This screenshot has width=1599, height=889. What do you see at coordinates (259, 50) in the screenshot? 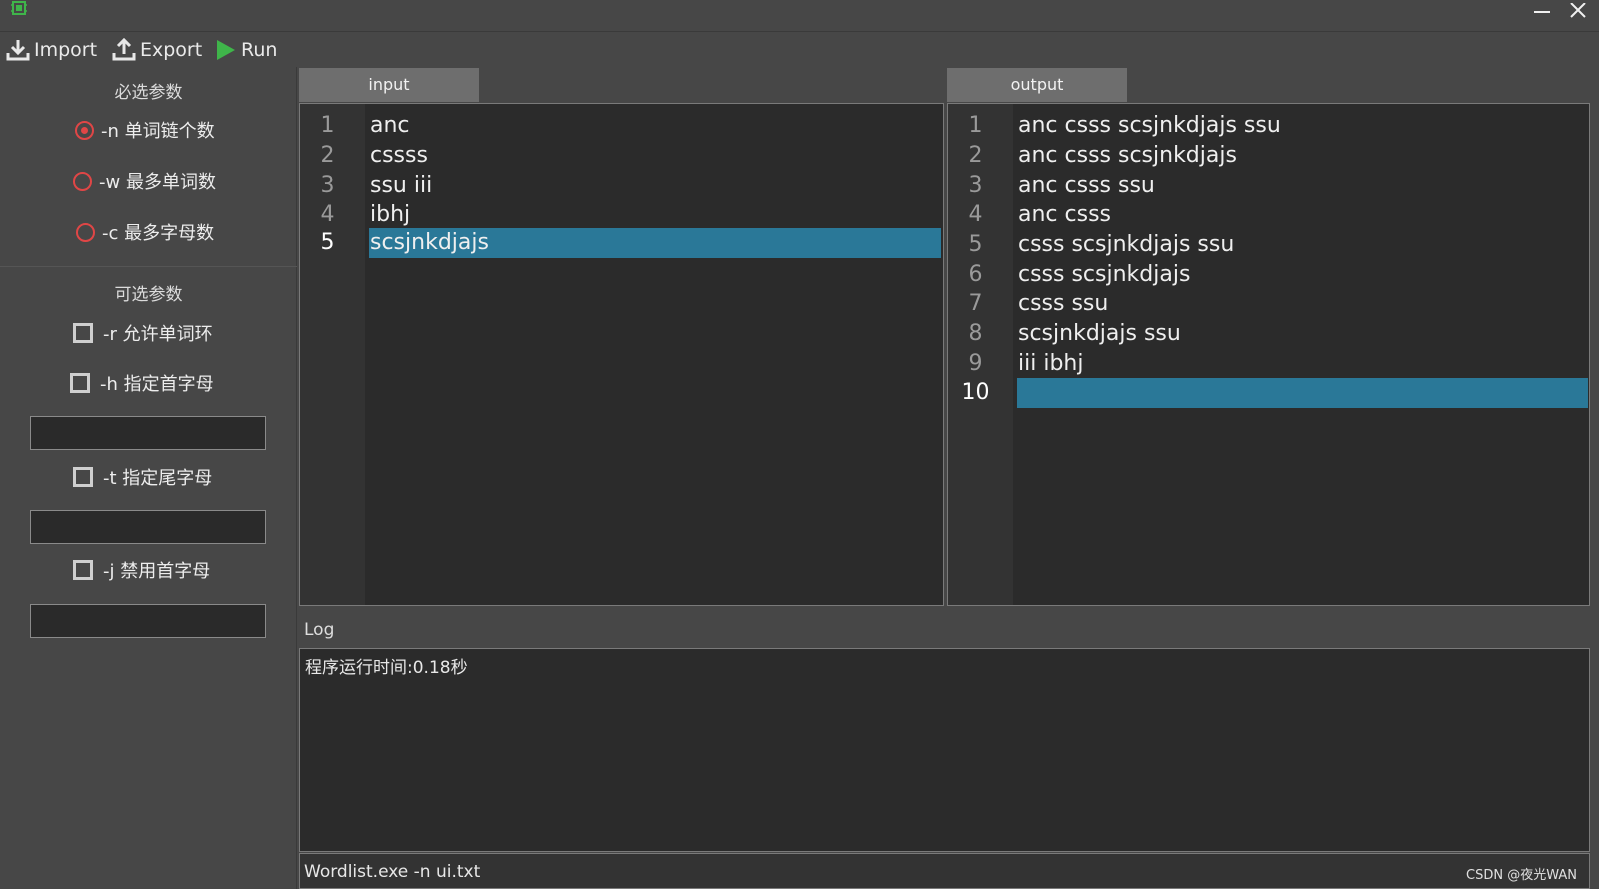
I see `run-label: Run` at bounding box center [259, 50].